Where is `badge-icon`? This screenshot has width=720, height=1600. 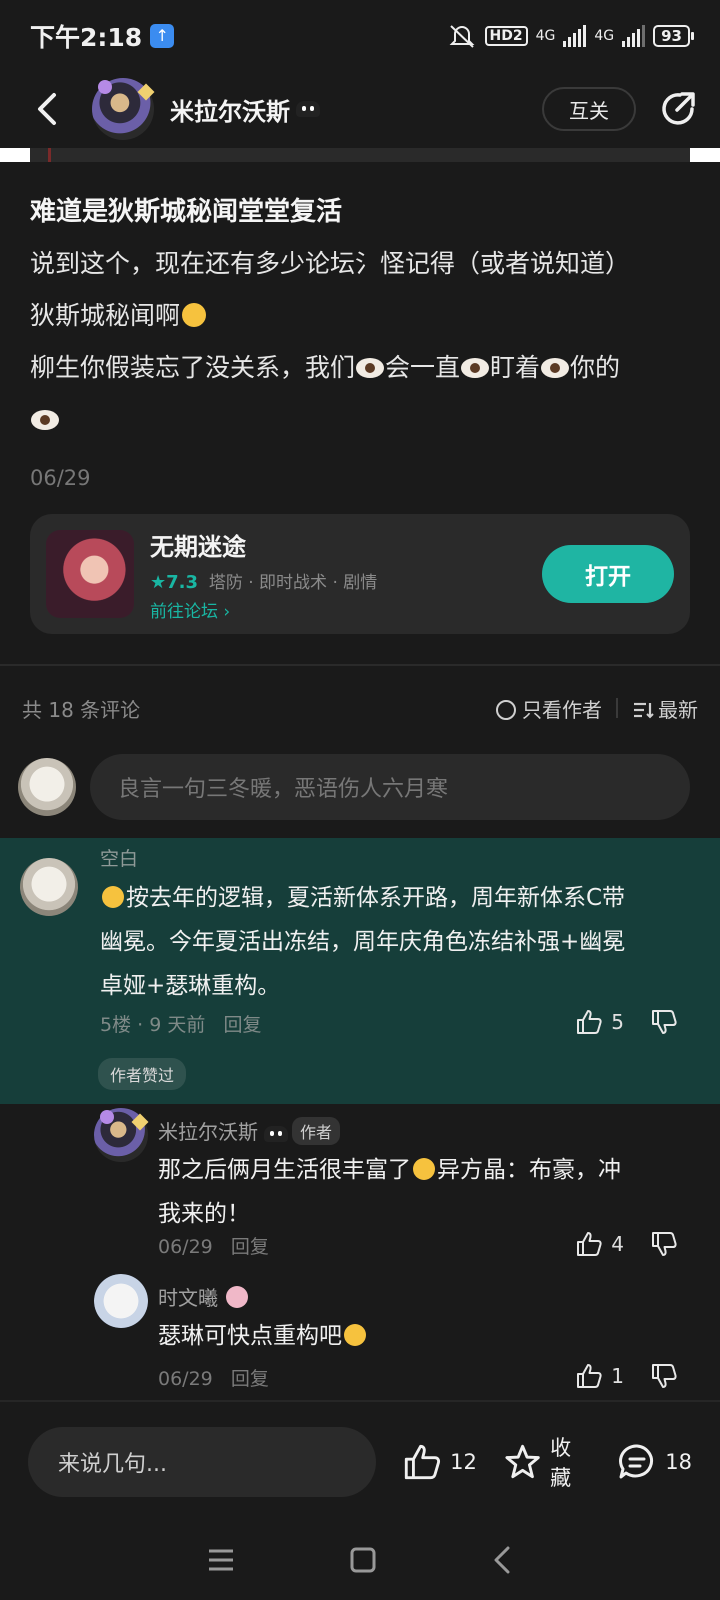 badge-icon is located at coordinates (237, 1297).